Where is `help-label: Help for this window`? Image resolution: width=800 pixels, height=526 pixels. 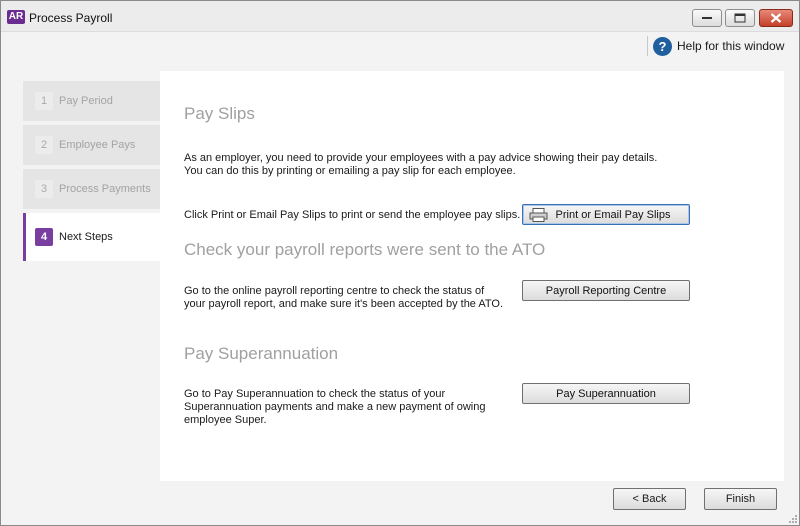 help-label: Help for this window is located at coordinates (731, 46).